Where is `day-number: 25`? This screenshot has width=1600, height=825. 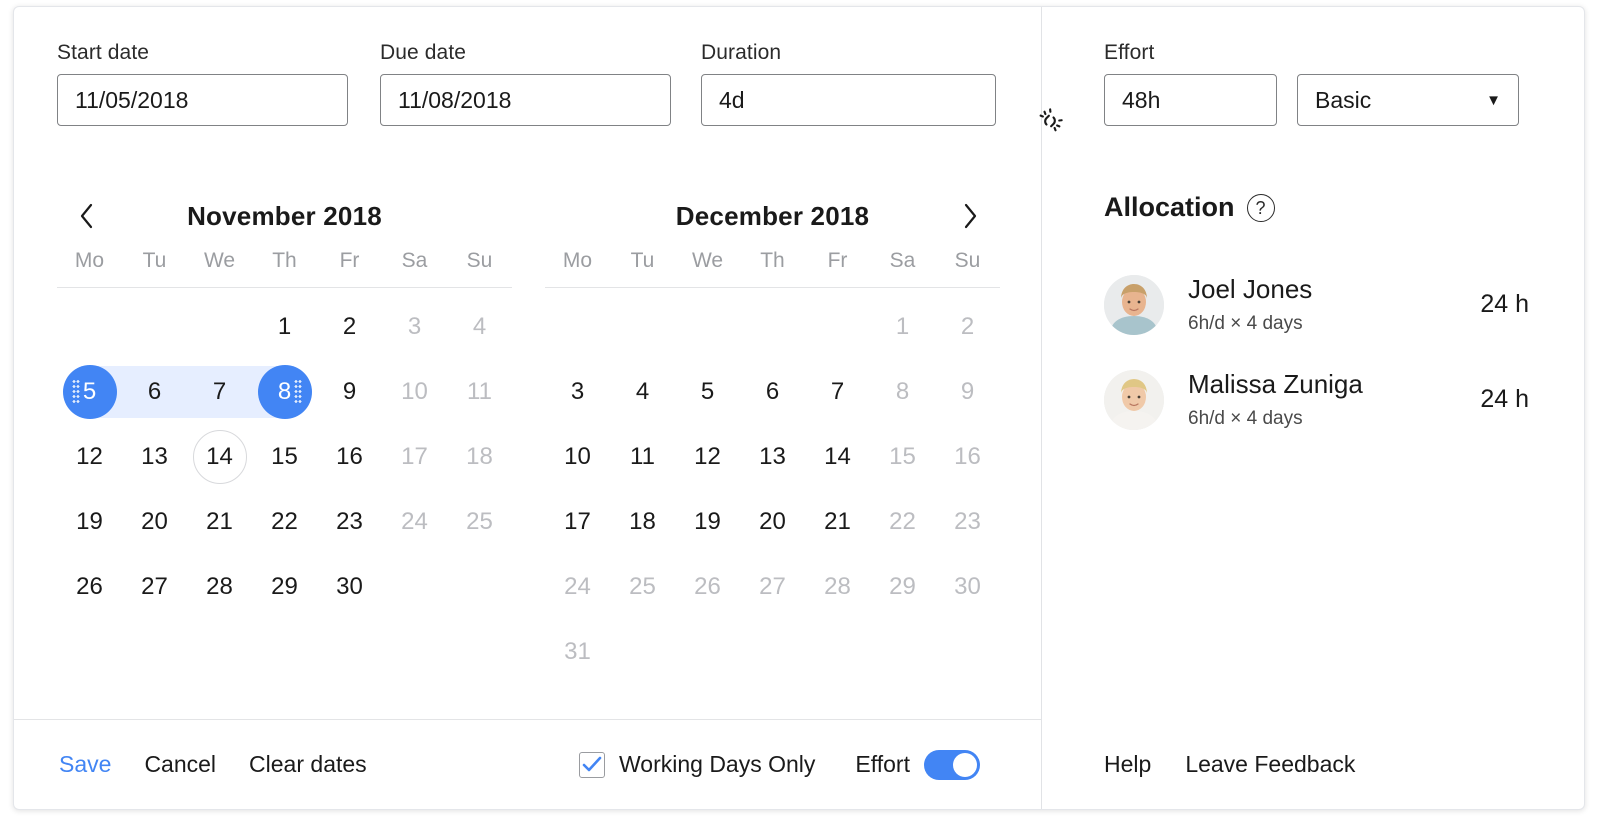
day-number: 25 is located at coordinates (642, 586).